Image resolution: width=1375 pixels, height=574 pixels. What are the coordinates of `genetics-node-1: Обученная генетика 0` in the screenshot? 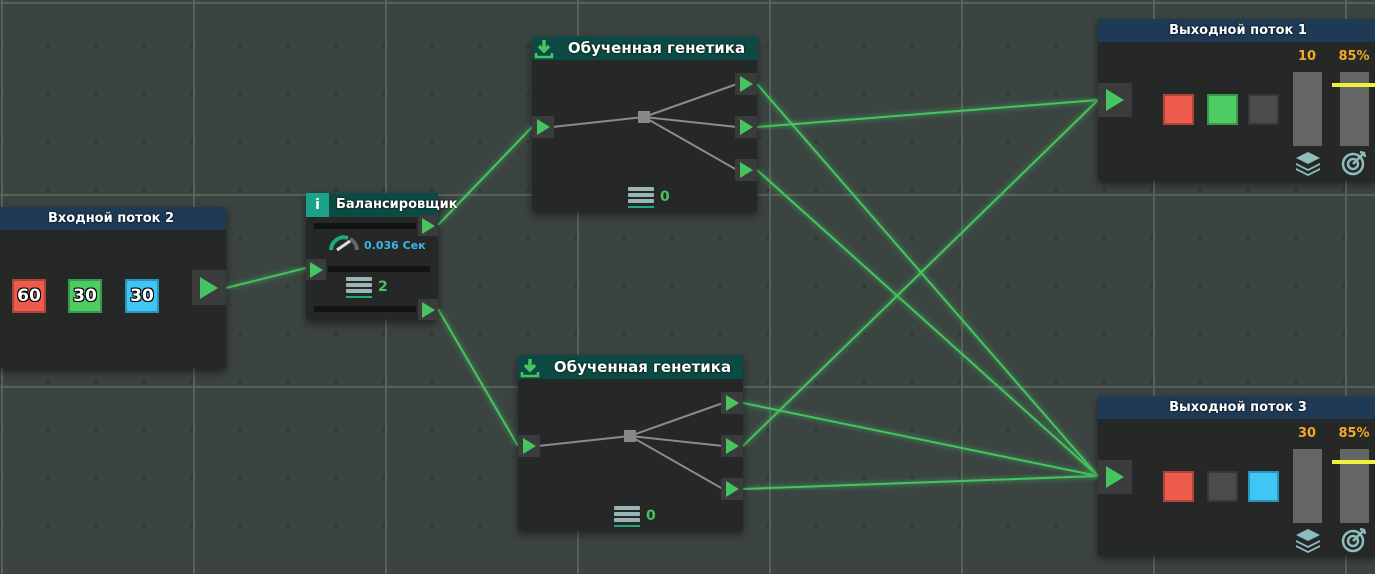 It's located at (644, 123).